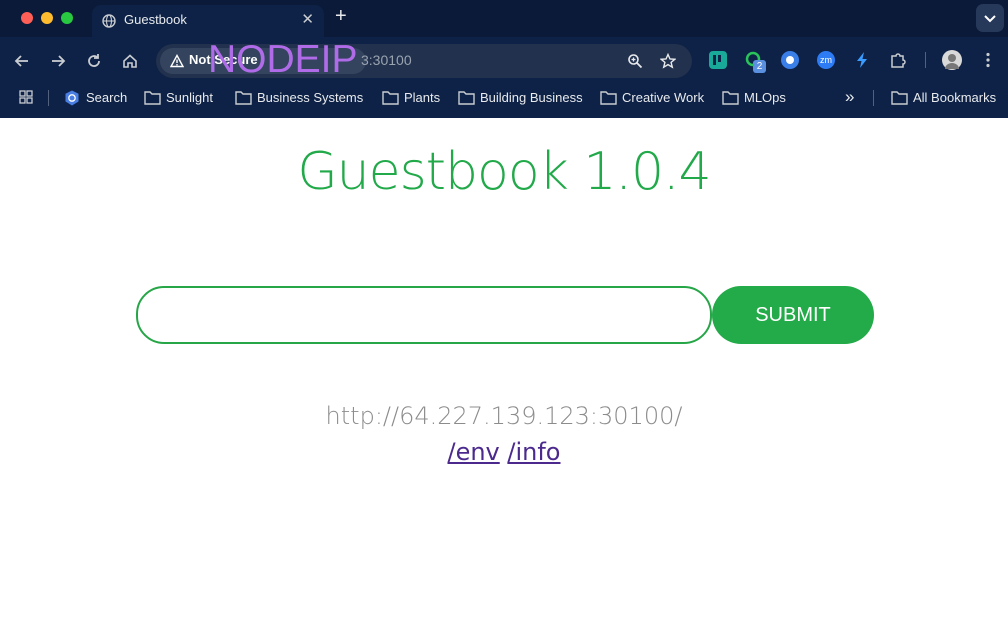 The width and height of the screenshot is (1008, 625). Describe the element at coordinates (504, 416) in the screenshot. I see `host-address: http://64.227.139.123:30100/` at that location.